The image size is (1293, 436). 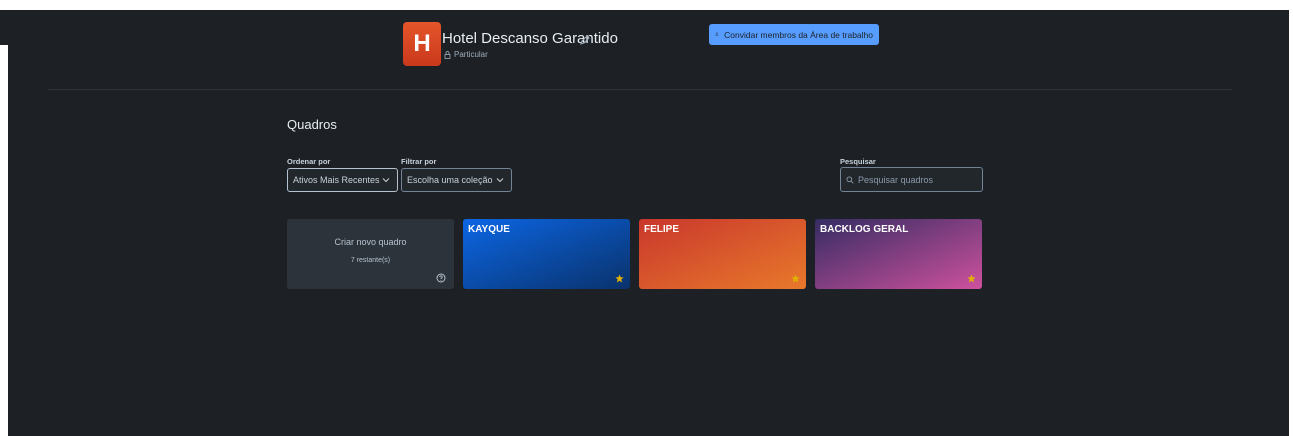 I want to click on search-icon, so click(x=850, y=179).